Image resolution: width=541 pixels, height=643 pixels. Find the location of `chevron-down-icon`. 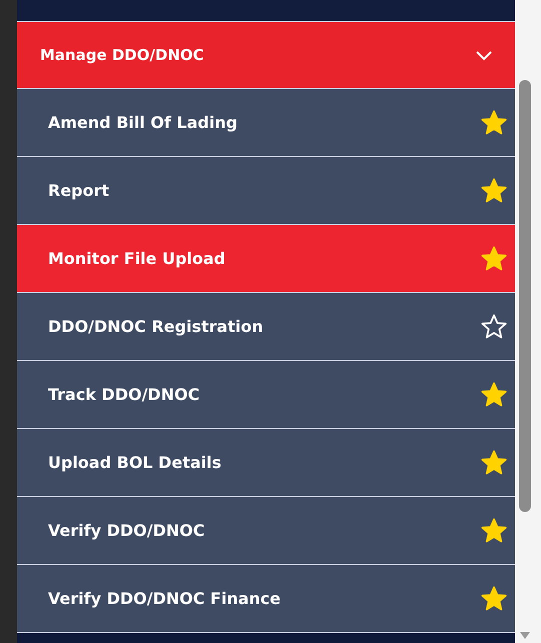

chevron-down-icon is located at coordinates (484, 55).